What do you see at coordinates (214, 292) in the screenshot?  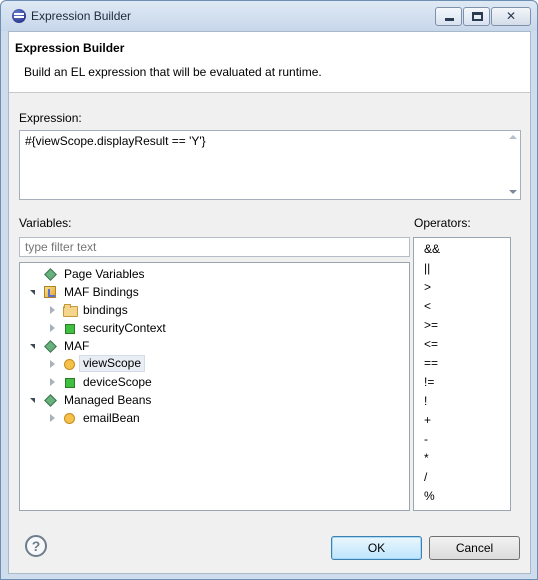 I see `tree-item-maf-bindings: MAF Bindings` at bounding box center [214, 292].